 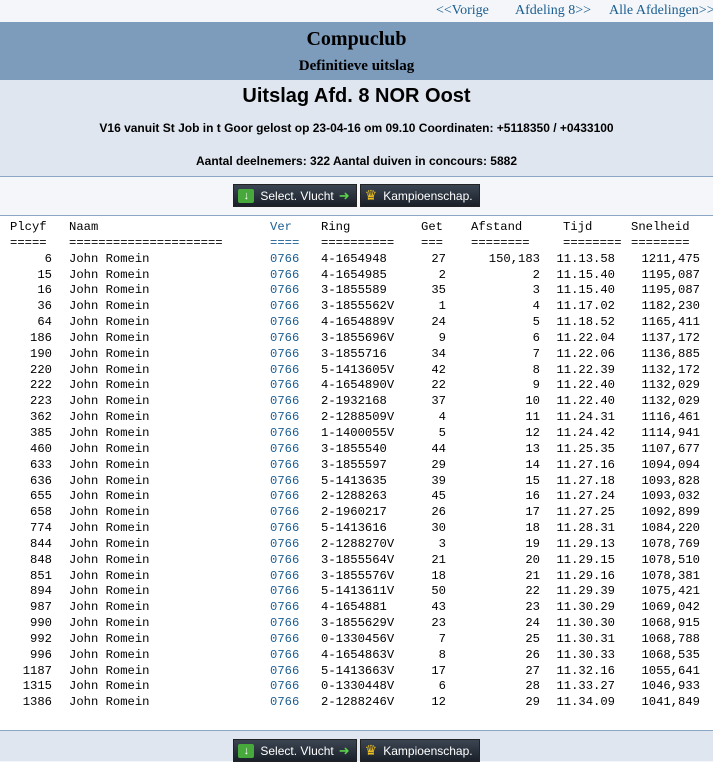 I want to click on select-flight-button-bottom: ↓ Select. Vlucht ➜, so click(x=295, y=750).